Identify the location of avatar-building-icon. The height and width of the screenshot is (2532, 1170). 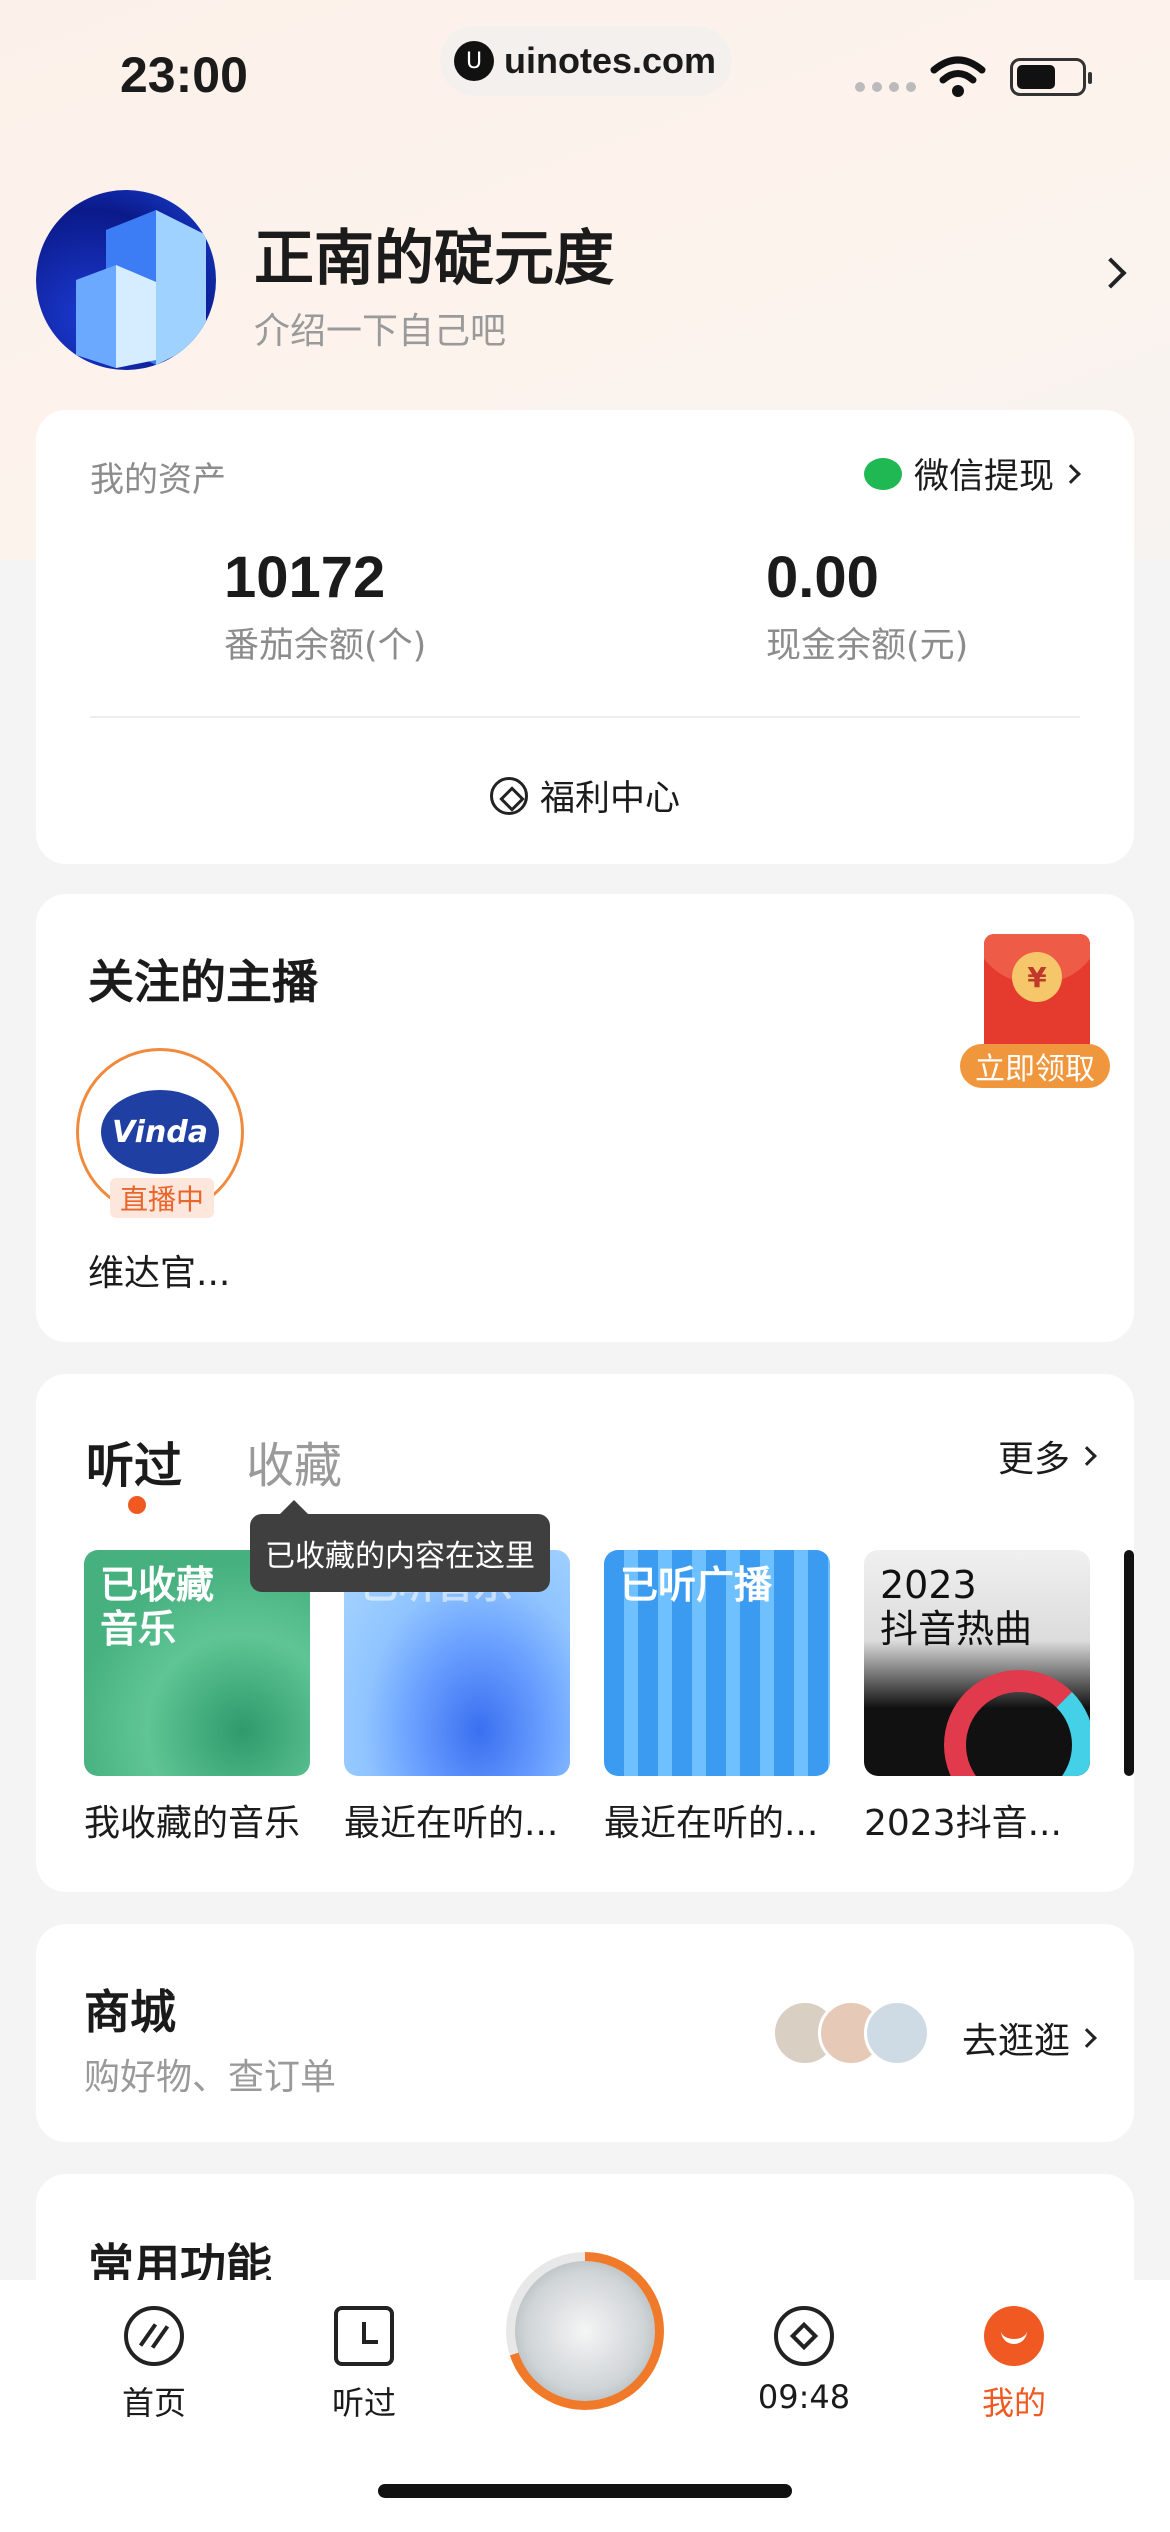
(141, 289).